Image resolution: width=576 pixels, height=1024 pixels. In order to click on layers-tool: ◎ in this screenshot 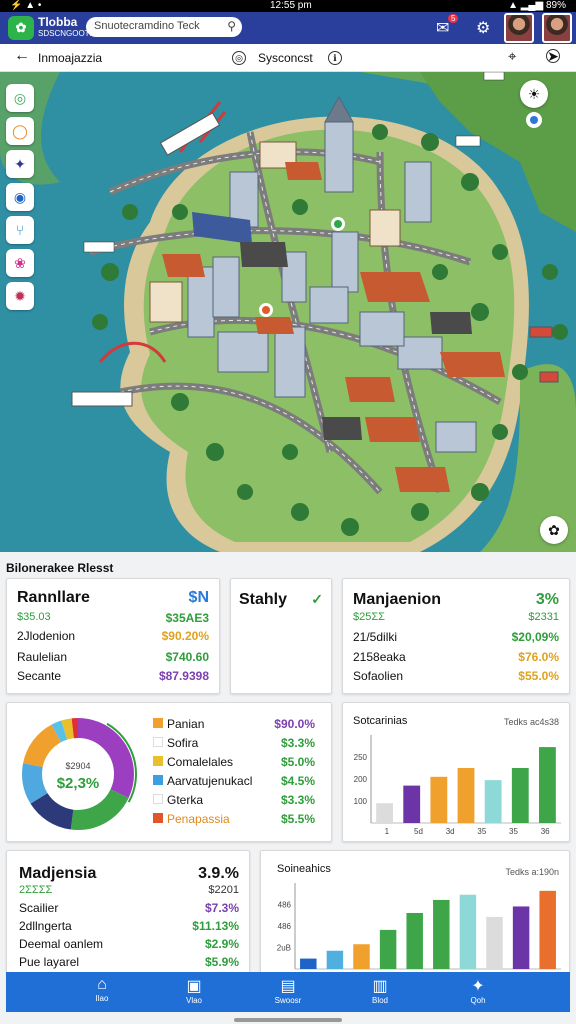, I will do `click(20, 98)`.